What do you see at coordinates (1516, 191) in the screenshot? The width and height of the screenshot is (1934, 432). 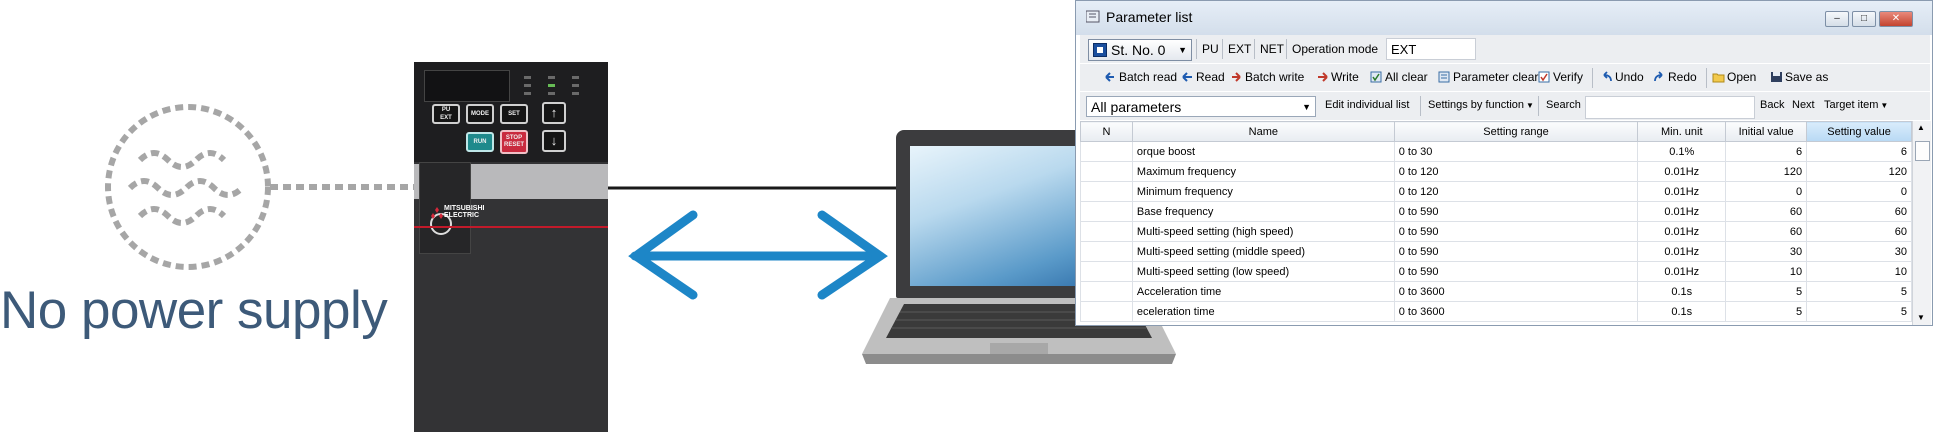 I see `setting-range-cell: 0 to 120` at bounding box center [1516, 191].